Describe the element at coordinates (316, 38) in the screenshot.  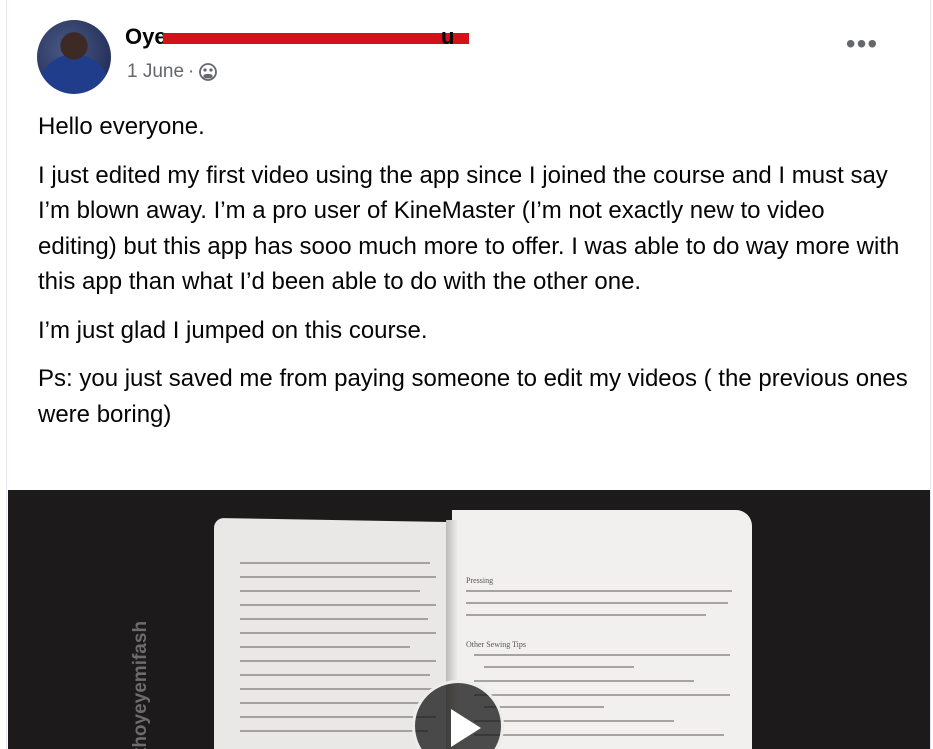
I see `redaction-bar` at that location.